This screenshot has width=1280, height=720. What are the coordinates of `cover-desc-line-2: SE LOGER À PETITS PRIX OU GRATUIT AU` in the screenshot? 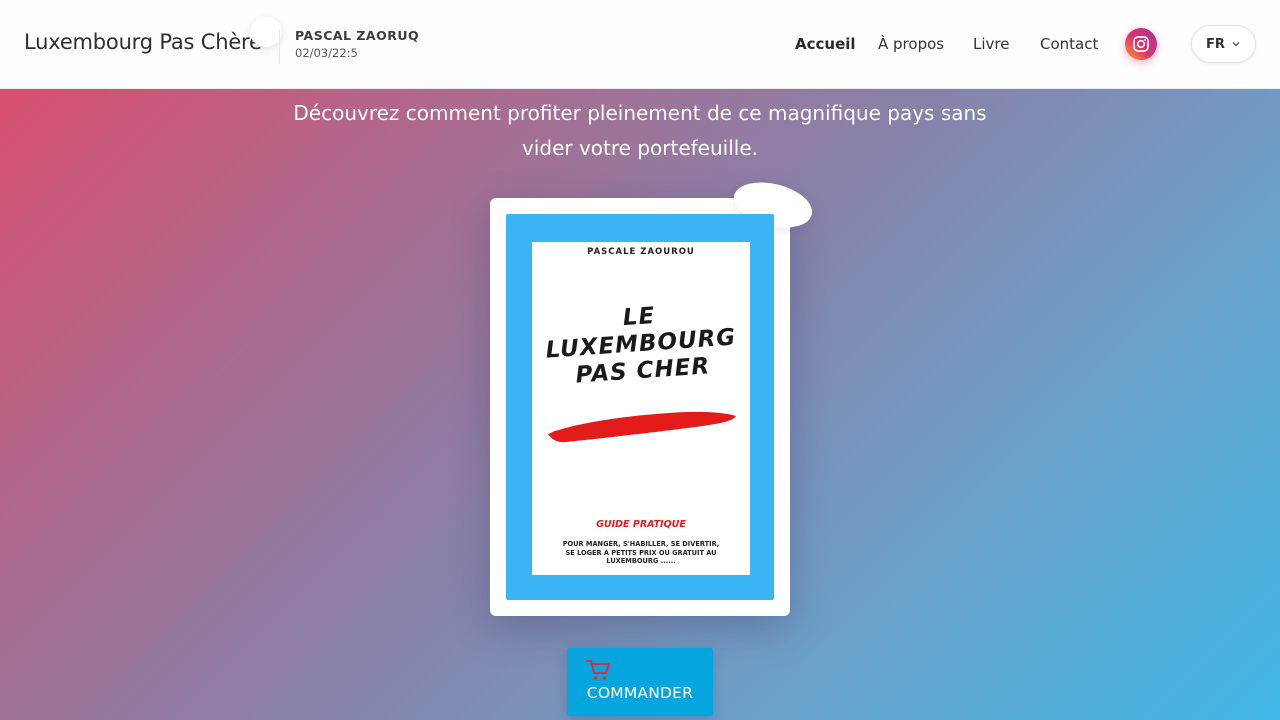 It's located at (641, 552).